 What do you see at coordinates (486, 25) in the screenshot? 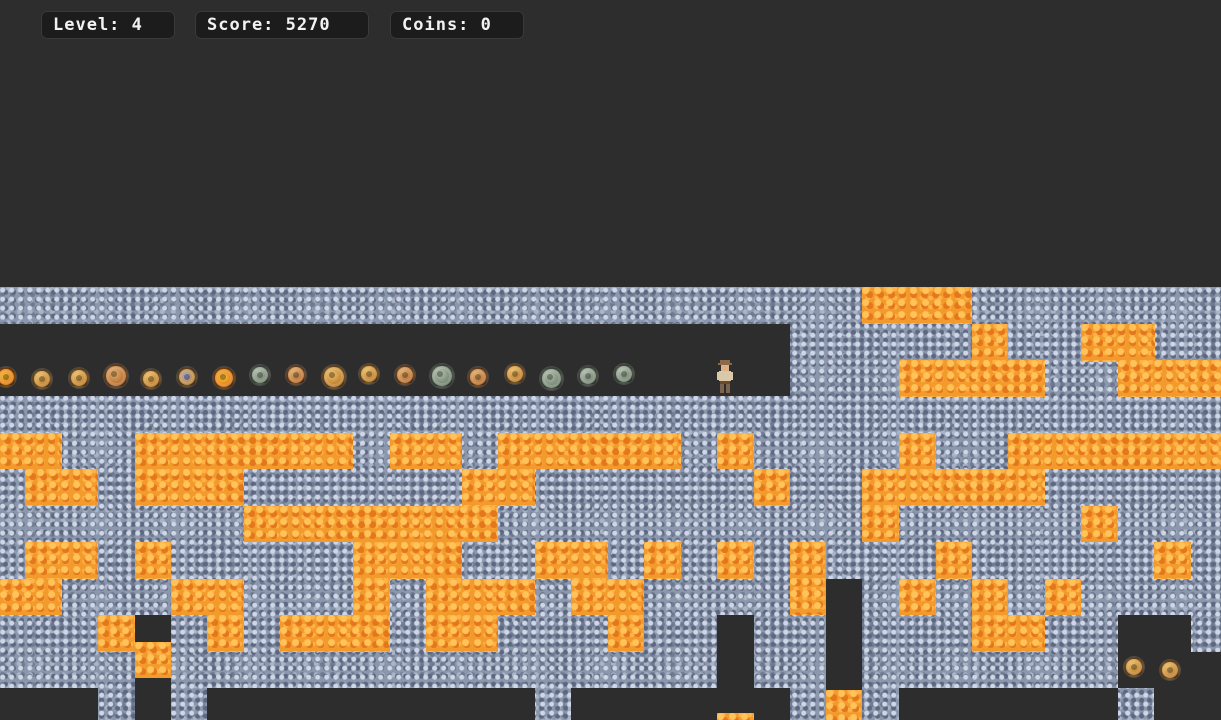
I see `coins-value: 0` at bounding box center [486, 25].